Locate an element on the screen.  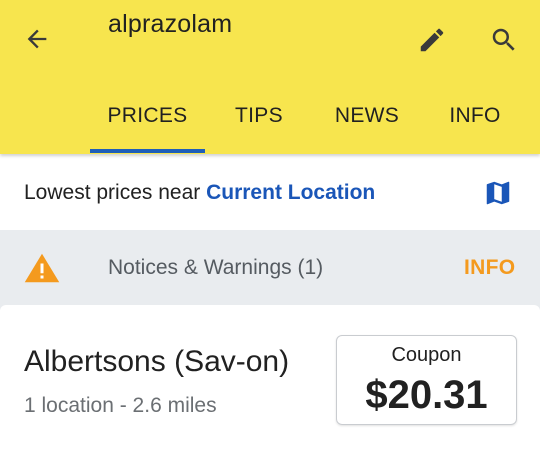
back-button is located at coordinates (37, 39).